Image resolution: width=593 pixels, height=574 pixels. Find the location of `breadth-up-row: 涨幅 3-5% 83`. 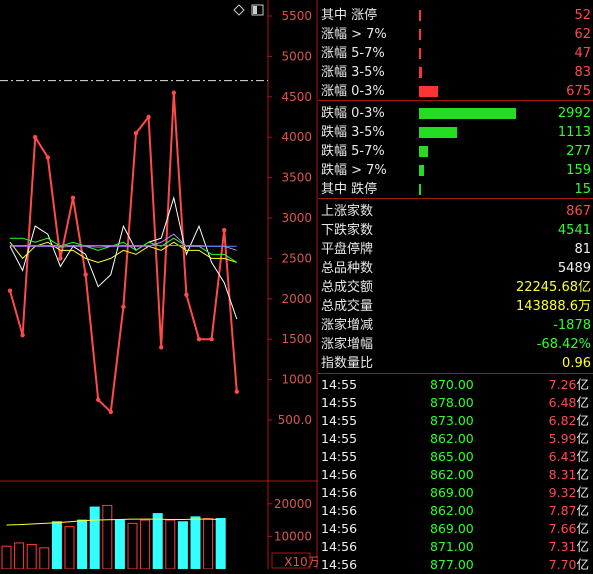

breadth-up-row: 涨幅 3-5% 83 is located at coordinates (455, 72).